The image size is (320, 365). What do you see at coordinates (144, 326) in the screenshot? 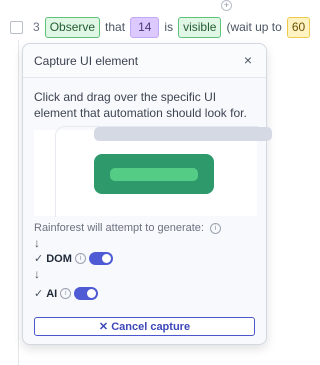
I see `cancel-capture-button: ✕ Cancel capture` at bounding box center [144, 326].